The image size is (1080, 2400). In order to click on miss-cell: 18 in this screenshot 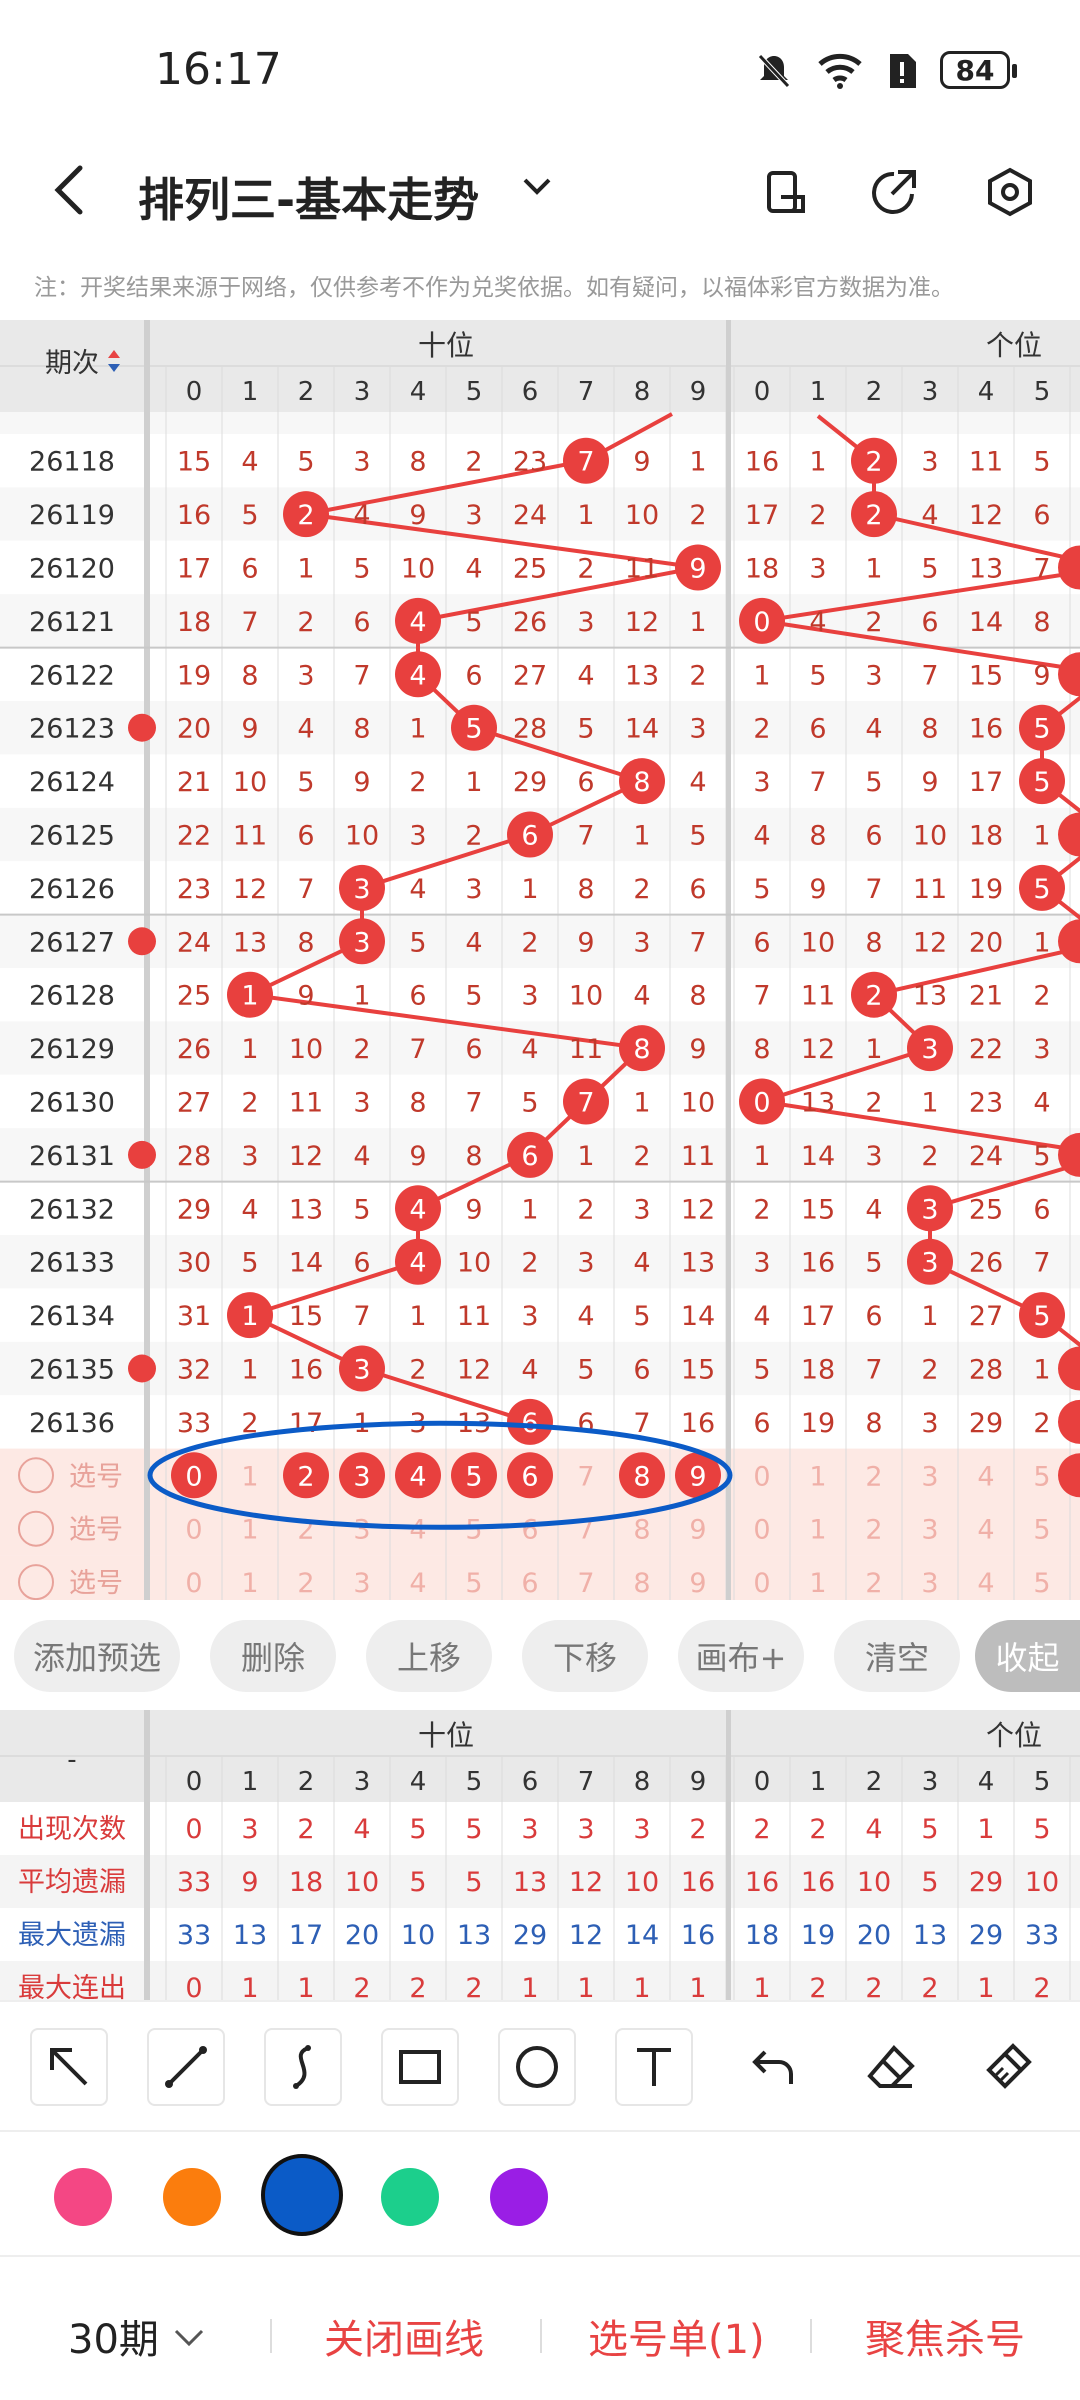, I will do `click(818, 1370)`.